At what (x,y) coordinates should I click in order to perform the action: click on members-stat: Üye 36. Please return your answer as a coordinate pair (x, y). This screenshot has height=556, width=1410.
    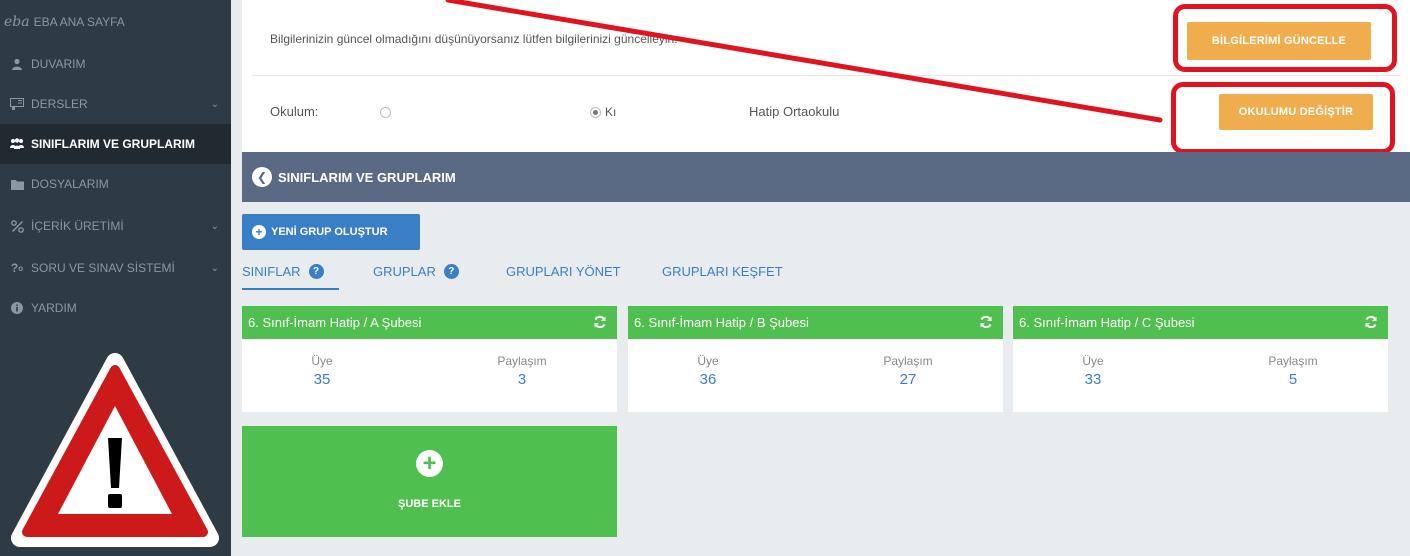
    Looking at the image, I should click on (708, 371).